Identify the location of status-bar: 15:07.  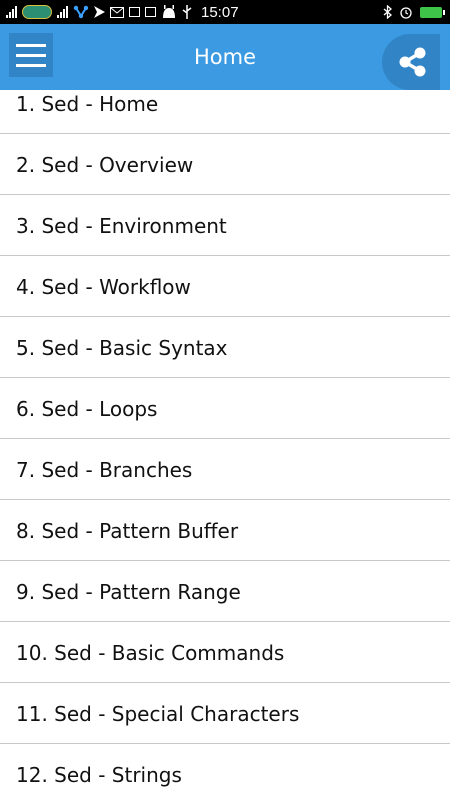
(225, 12).